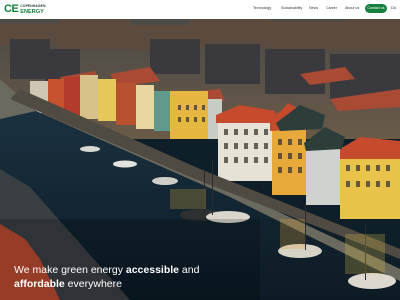 The image size is (400, 300). What do you see at coordinates (313, 8) in the screenshot?
I see `nav-item-news: News` at bounding box center [313, 8].